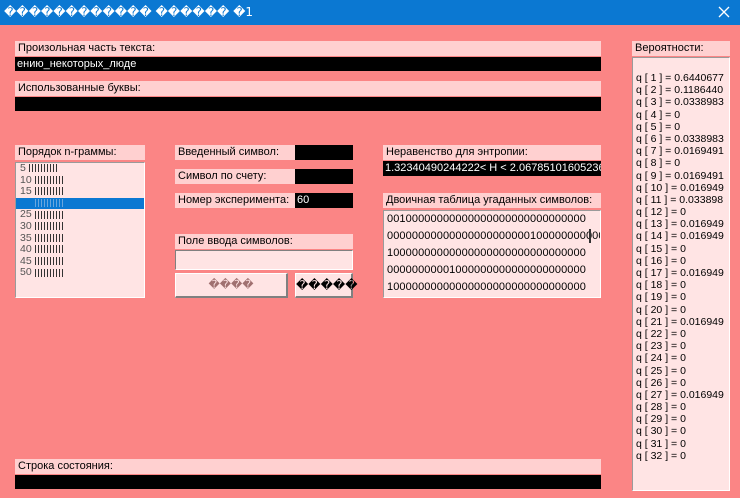 This screenshot has height=498, width=740. I want to click on probability-item: q [ 4 ] = 0, so click(658, 114).